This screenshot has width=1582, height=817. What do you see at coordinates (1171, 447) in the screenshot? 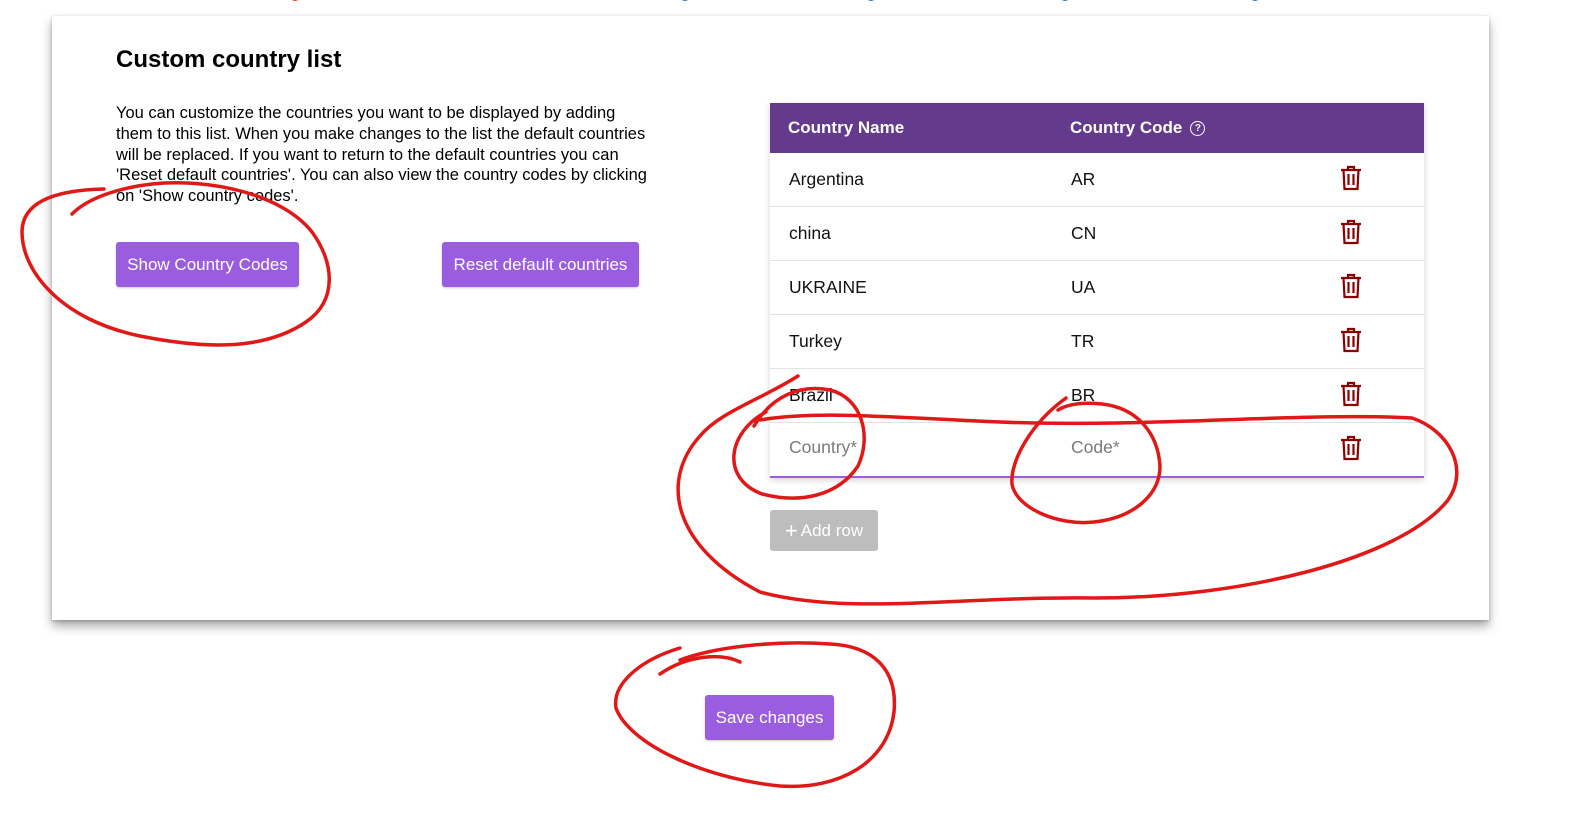
I see `country-code-input` at bounding box center [1171, 447].